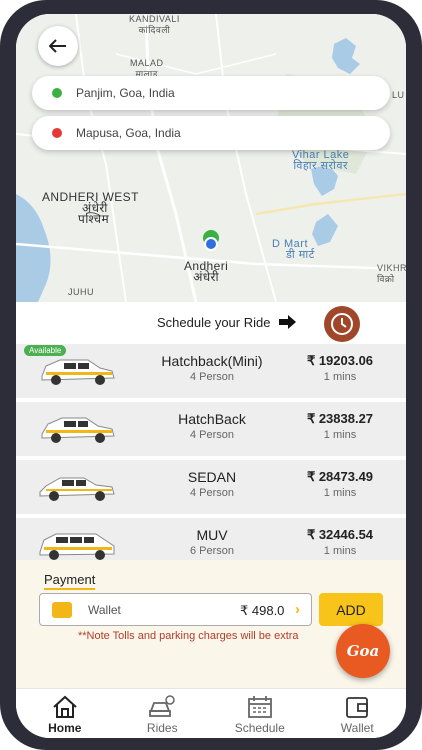 The image size is (422, 750). Describe the element at coordinates (65, 706) in the screenshot. I see `home-icon` at that location.